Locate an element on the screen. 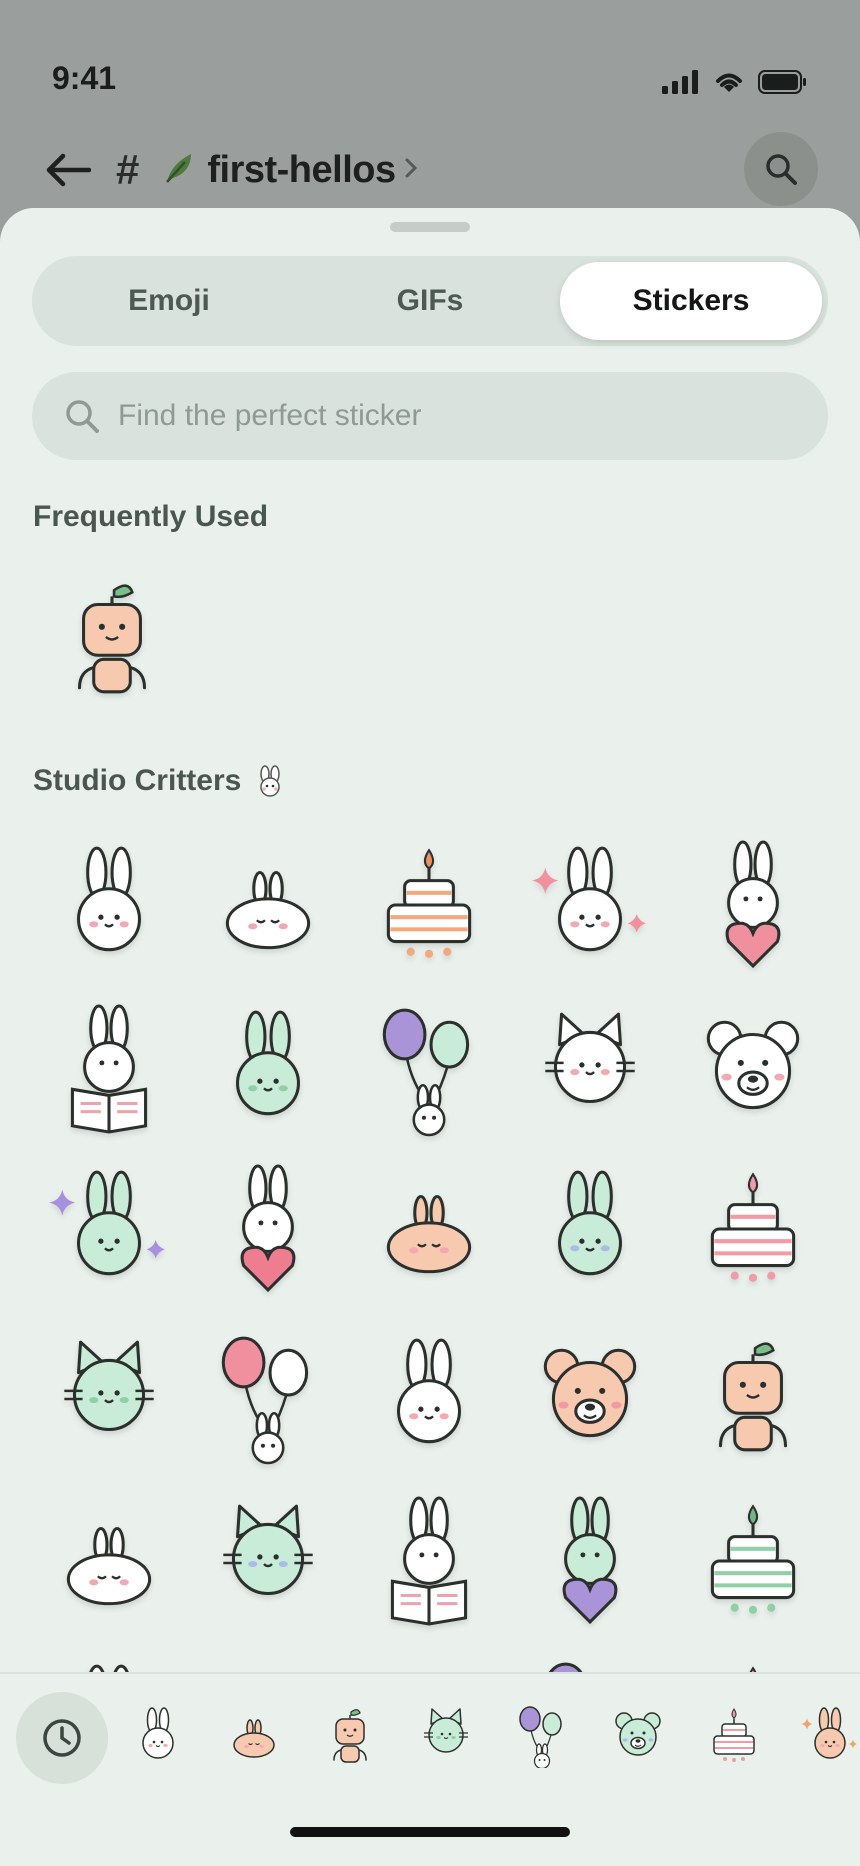 Image resolution: width=860 pixels, height=1866 pixels. tray-pack-robot is located at coordinates (350, 1736).